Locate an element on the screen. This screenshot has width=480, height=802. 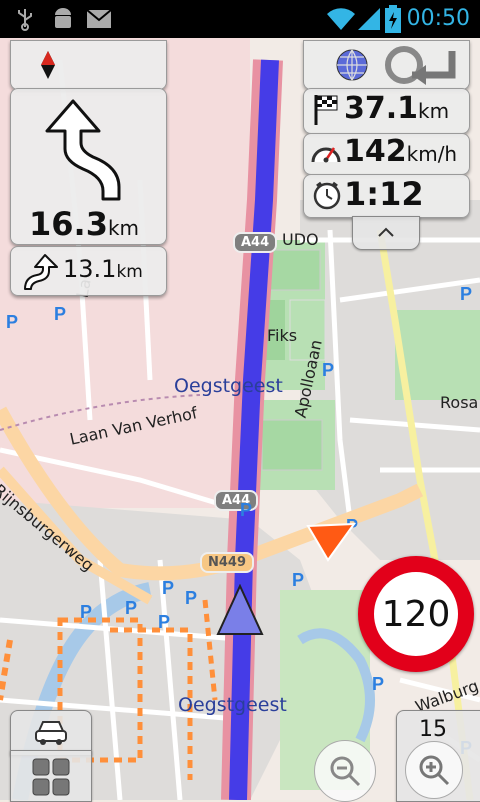
zoom-level: 15 is located at coordinates (433, 729).